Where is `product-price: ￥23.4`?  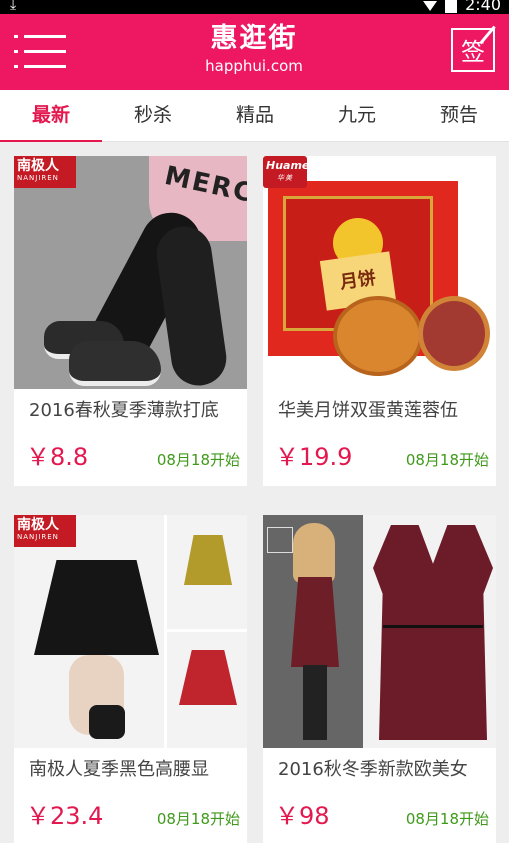
product-price: ￥23.4 is located at coordinates (65, 816).